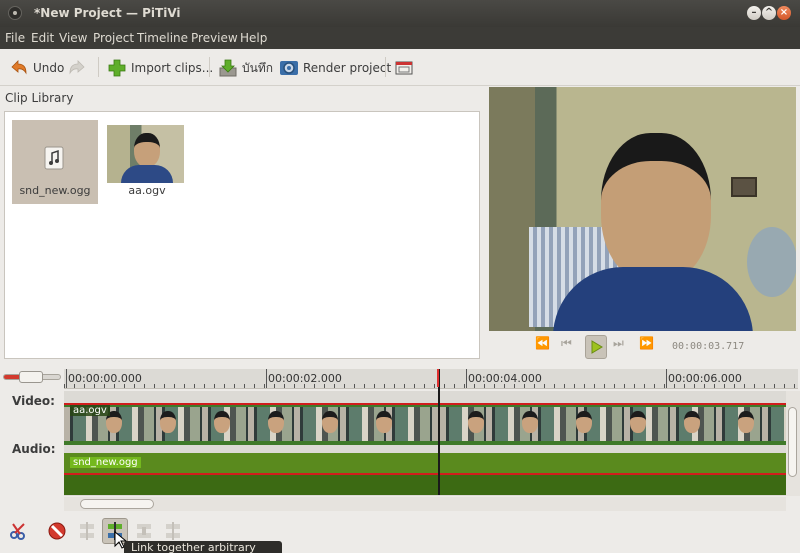  What do you see at coordinates (15, 38) in the screenshot?
I see `menu-file: File` at bounding box center [15, 38].